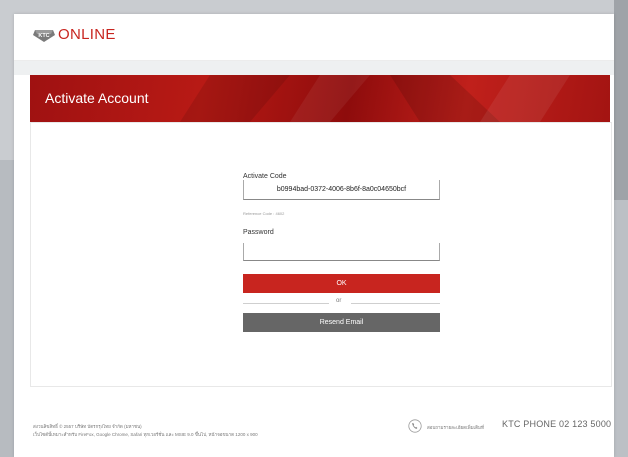 Image resolution: width=628 pixels, height=457 pixels. I want to click on page-banner: Activate Account, so click(320, 98).